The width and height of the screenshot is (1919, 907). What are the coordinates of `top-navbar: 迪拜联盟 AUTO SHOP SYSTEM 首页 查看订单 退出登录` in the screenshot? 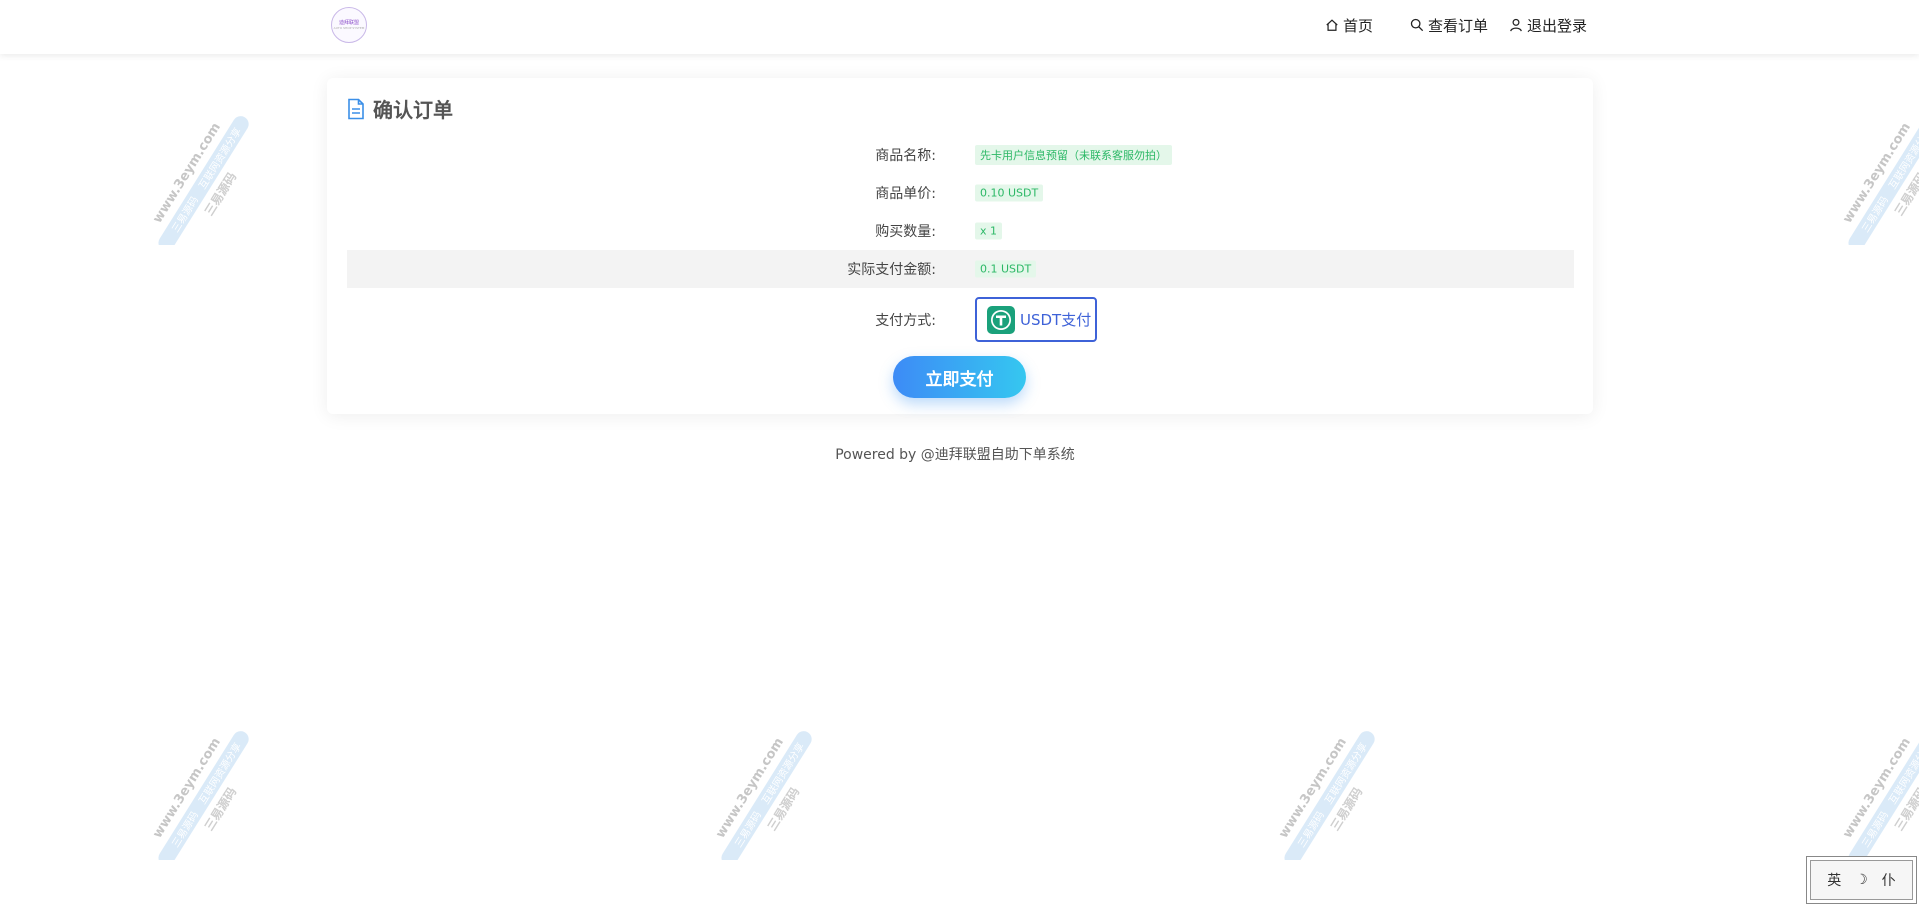 It's located at (959, 27).